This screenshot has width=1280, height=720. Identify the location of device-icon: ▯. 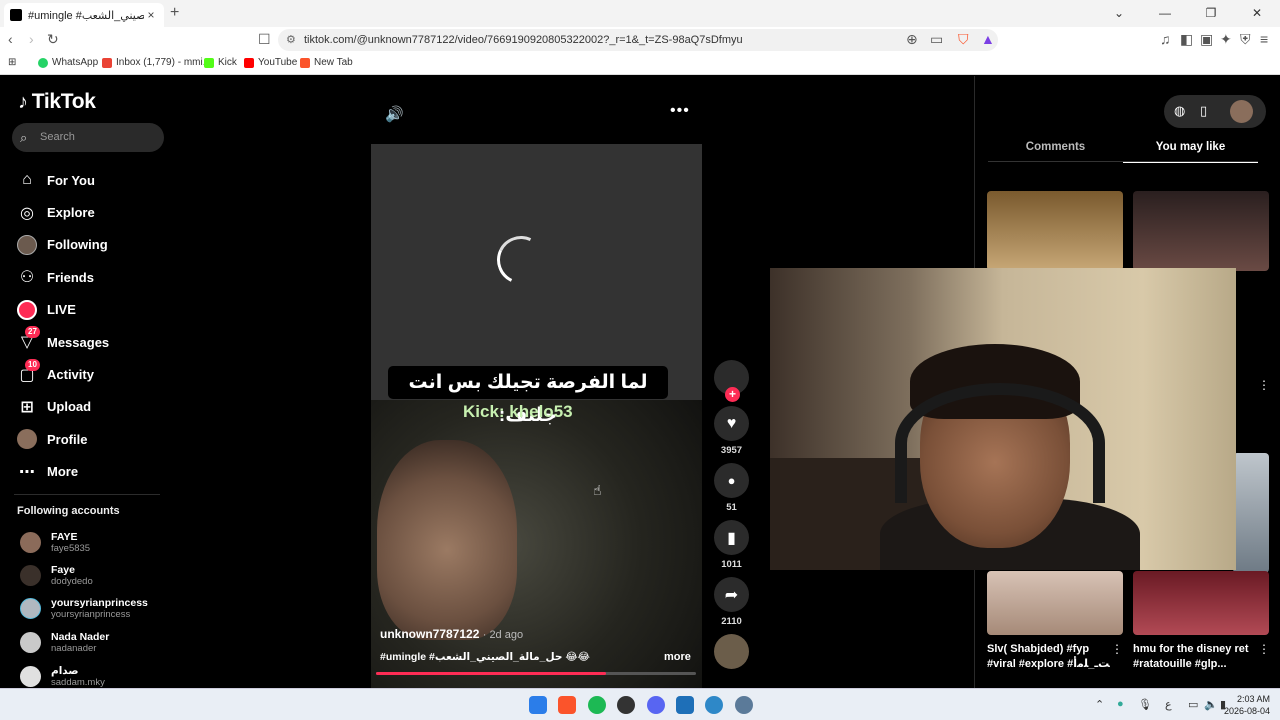
(1203, 111).